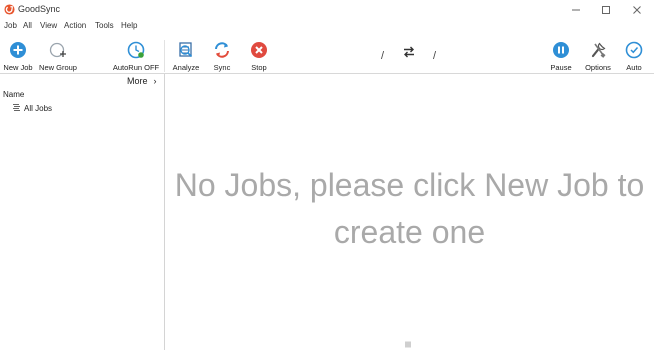 This screenshot has width=654, height=350. I want to click on menu-job: Job, so click(10, 25).